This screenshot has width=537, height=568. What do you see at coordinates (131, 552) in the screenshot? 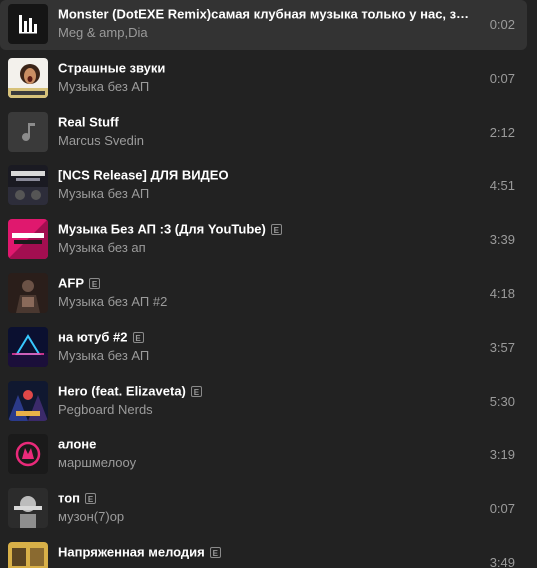
I see `track-title-text: Напряженная мелодия` at bounding box center [131, 552].